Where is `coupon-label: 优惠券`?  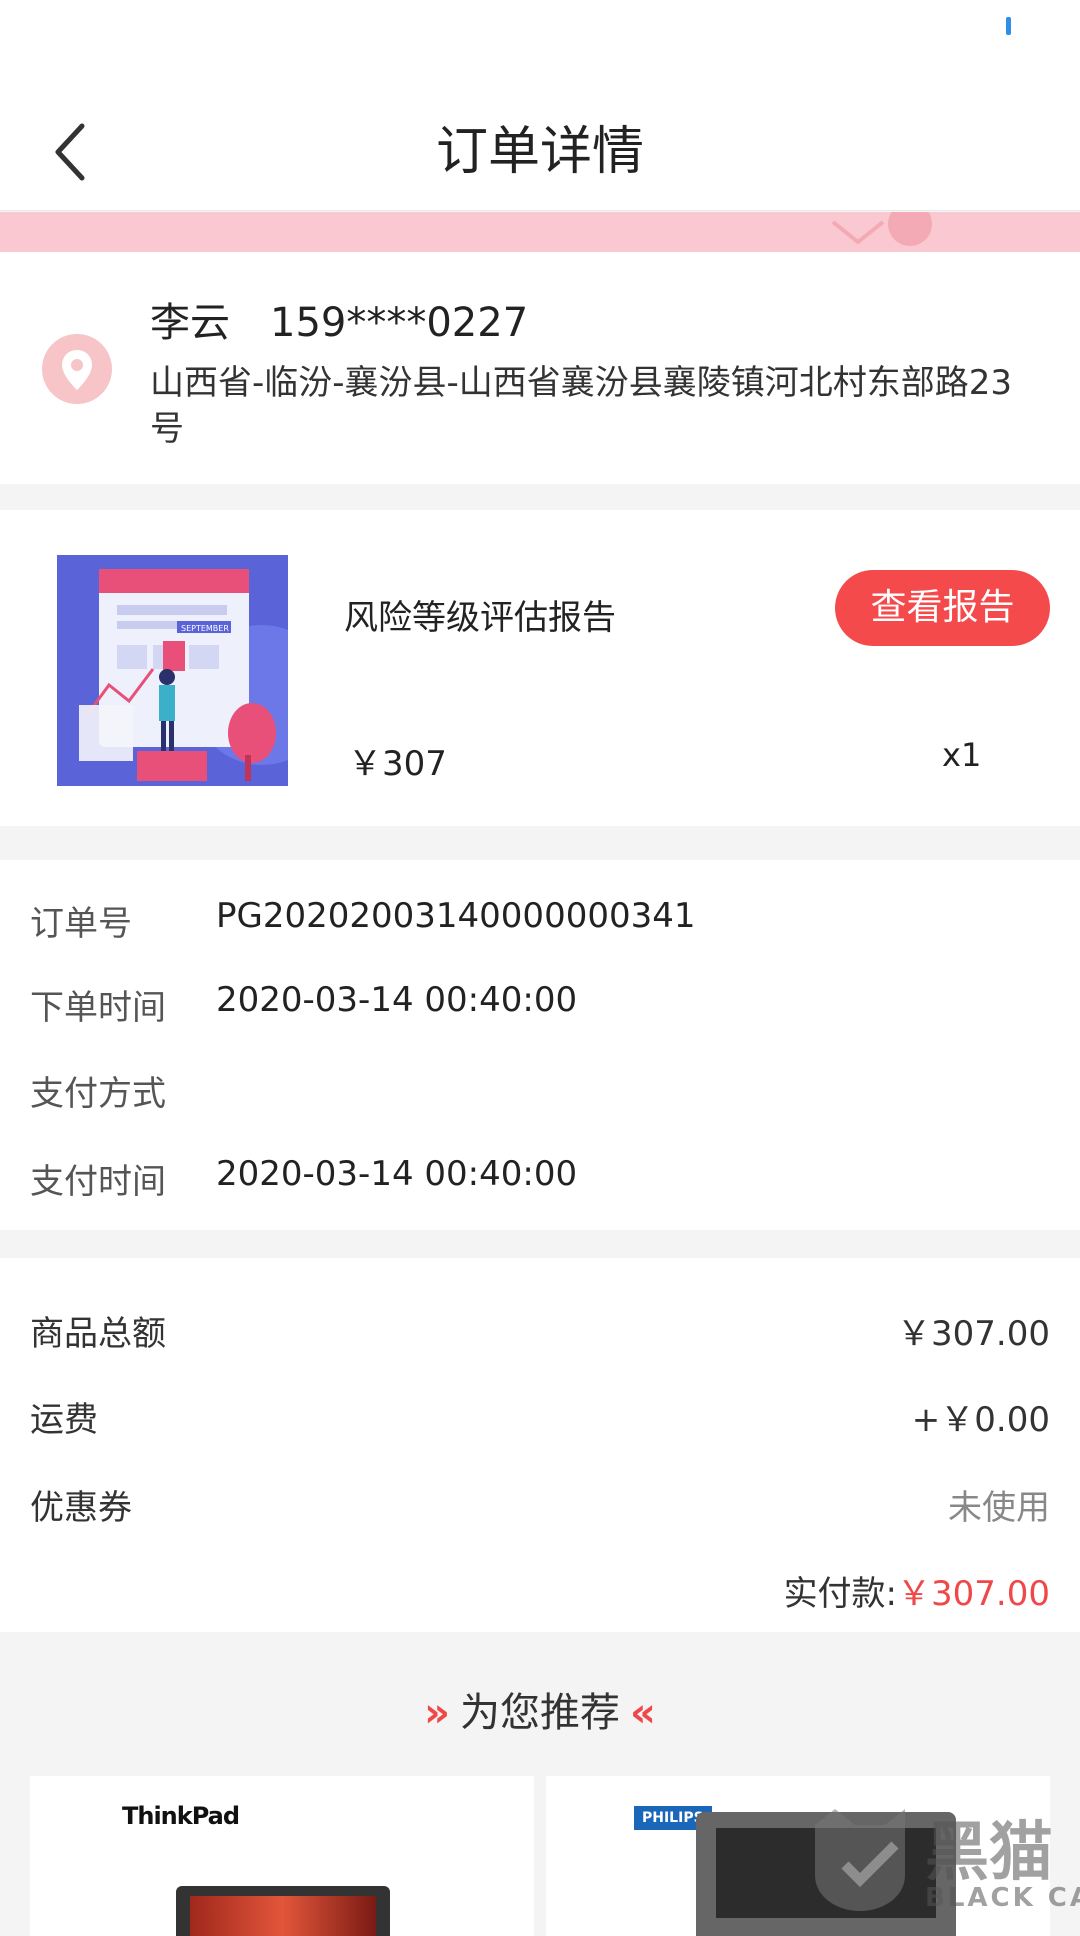 coupon-label: 优惠券 is located at coordinates (81, 1508).